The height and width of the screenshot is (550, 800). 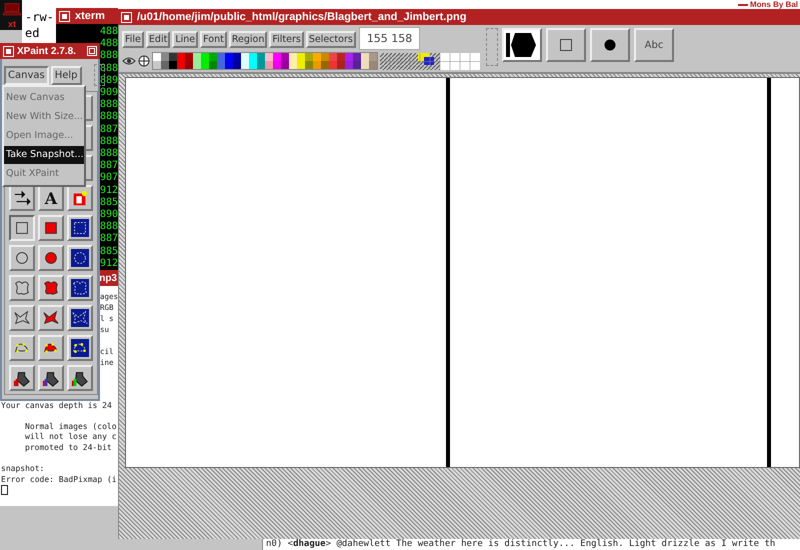 What do you see at coordinates (90, 16) in the screenshot?
I see `window-title: xterm` at bounding box center [90, 16].